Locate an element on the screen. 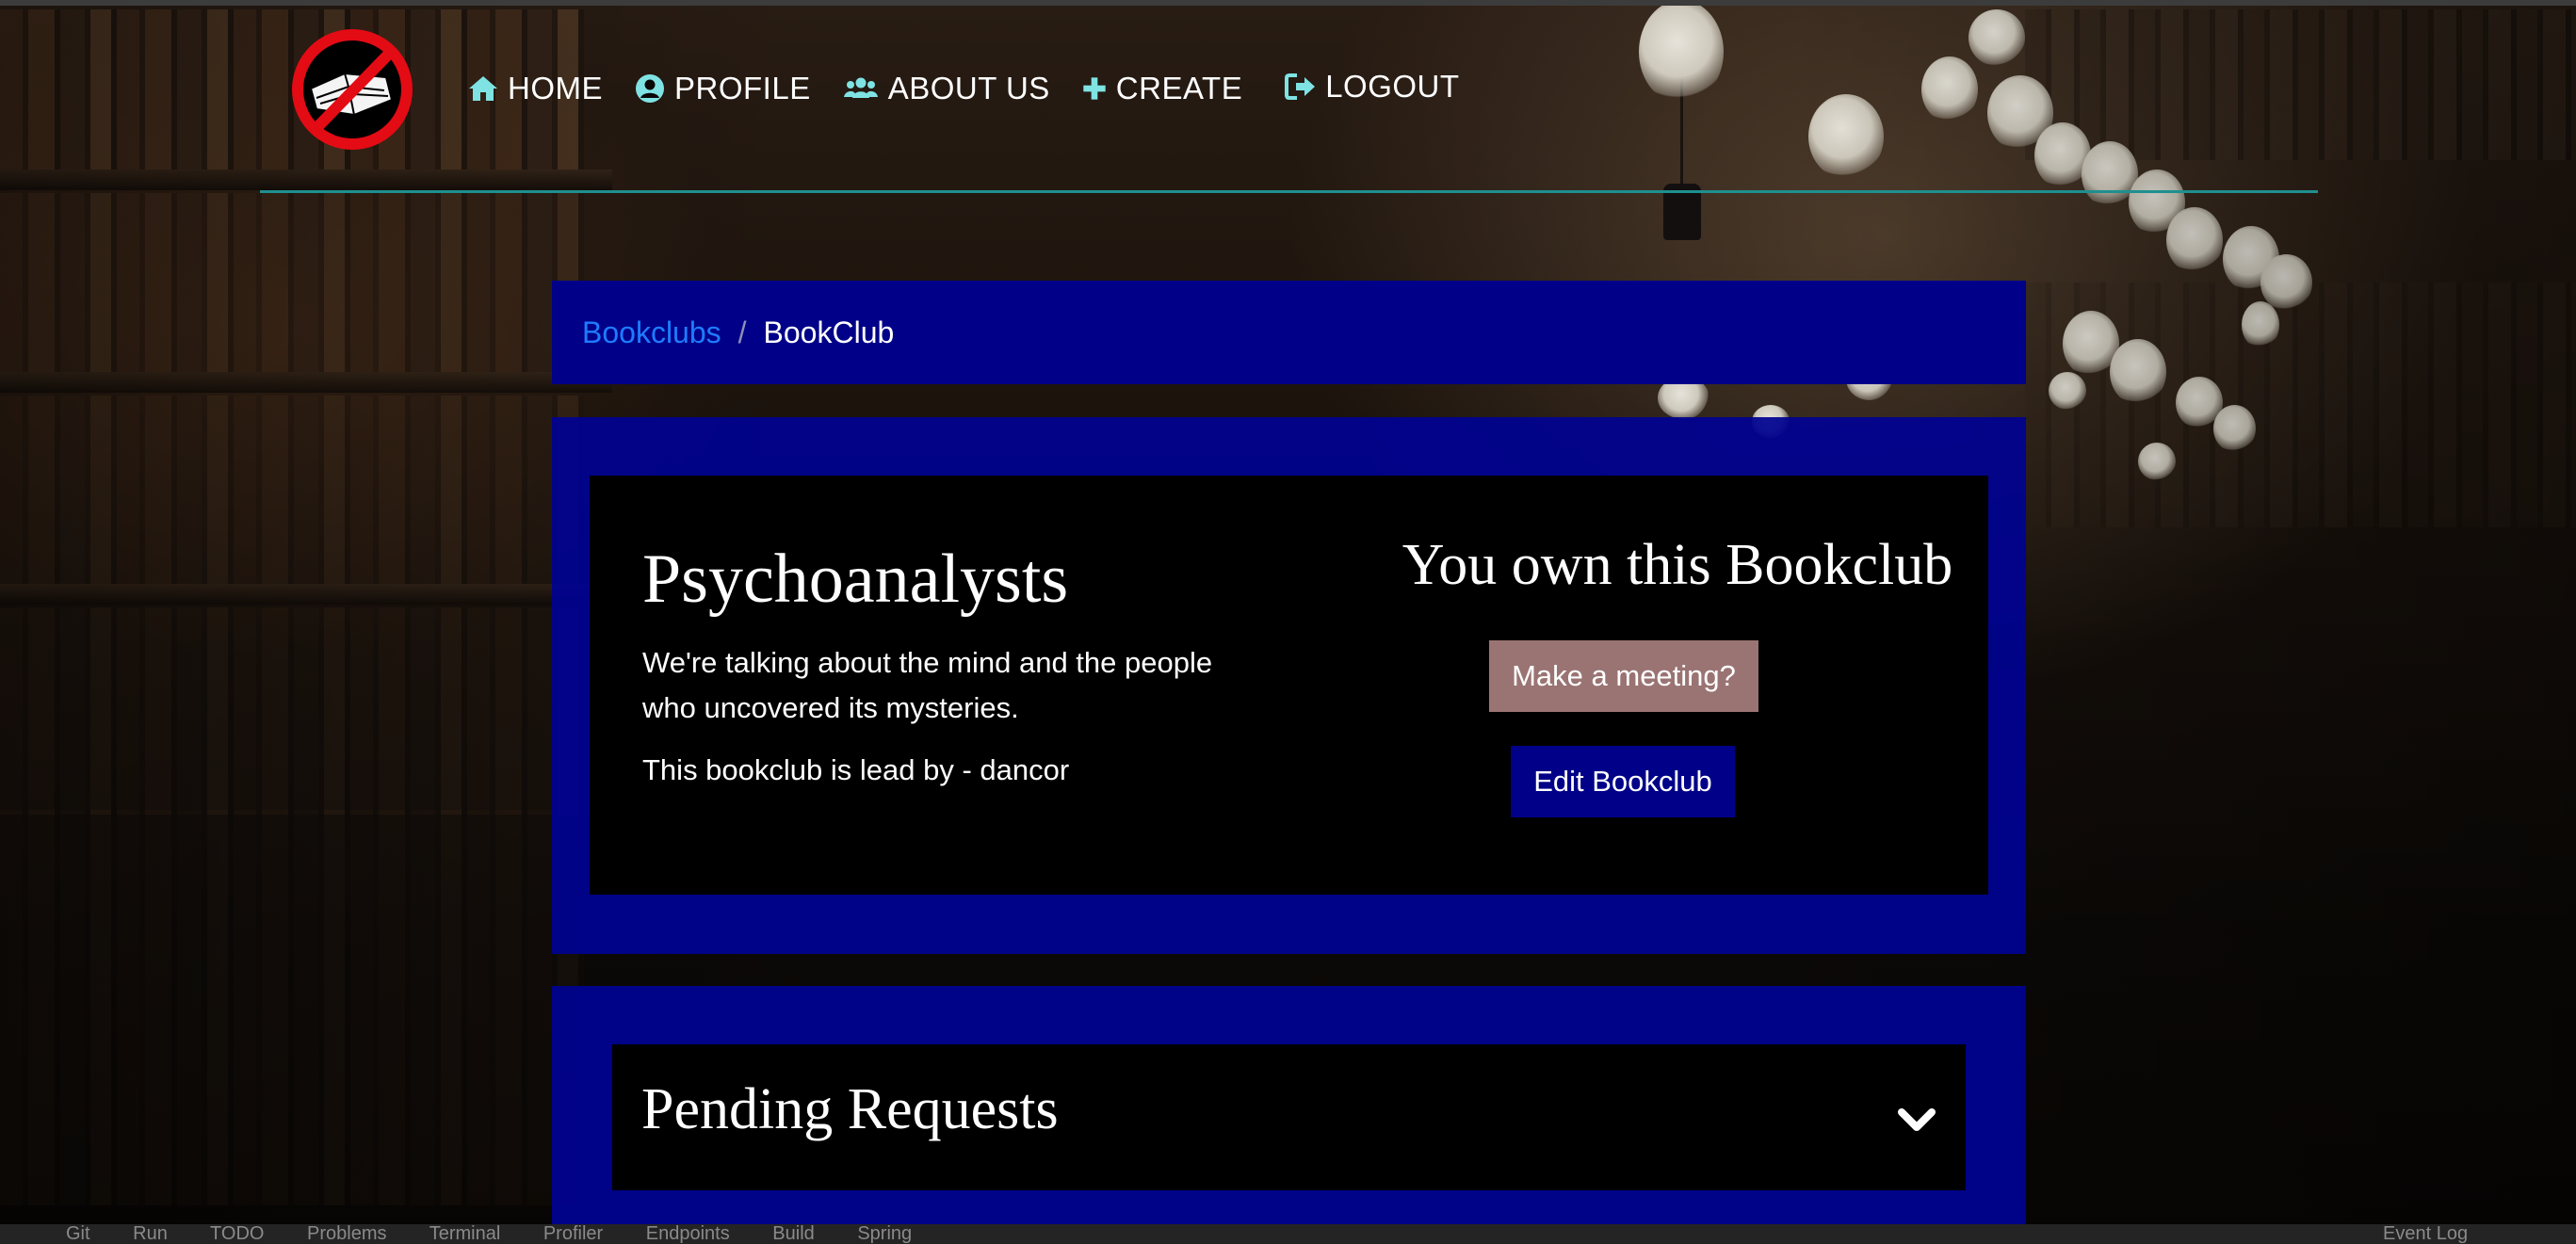 This screenshot has height=1244, width=2576. breadcrumb-bookclubs-link: Bookclubs is located at coordinates (651, 332).